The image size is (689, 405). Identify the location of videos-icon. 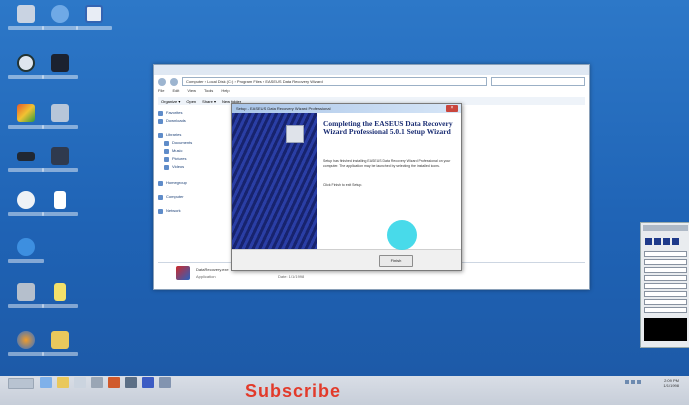
(166, 167).